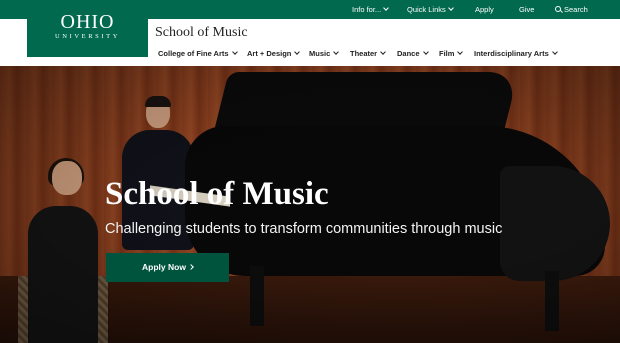 Image resolution: width=620 pixels, height=343 pixels. I want to click on nav-item-college-of-fine-arts: College of Fine Arts, so click(198, 54).